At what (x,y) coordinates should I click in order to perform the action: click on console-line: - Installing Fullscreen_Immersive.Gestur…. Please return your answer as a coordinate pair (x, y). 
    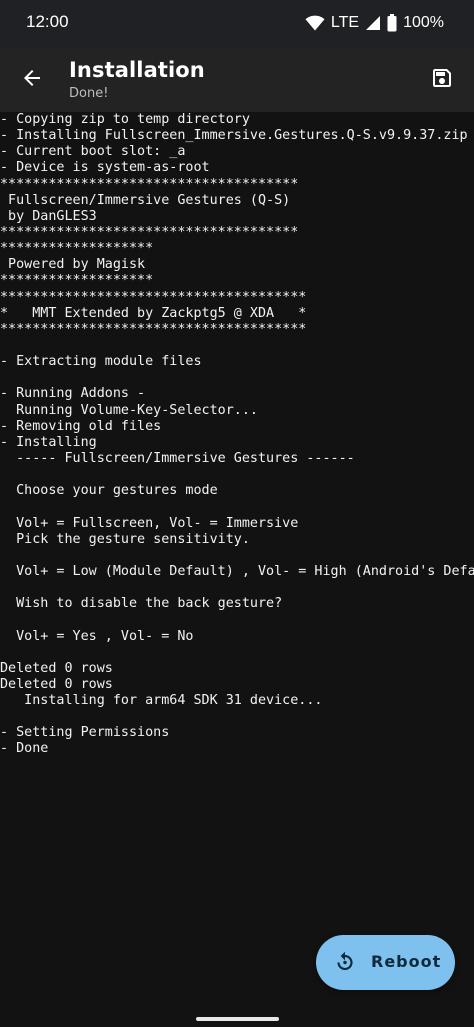
    Looking at the image, I should click on (234, 136).